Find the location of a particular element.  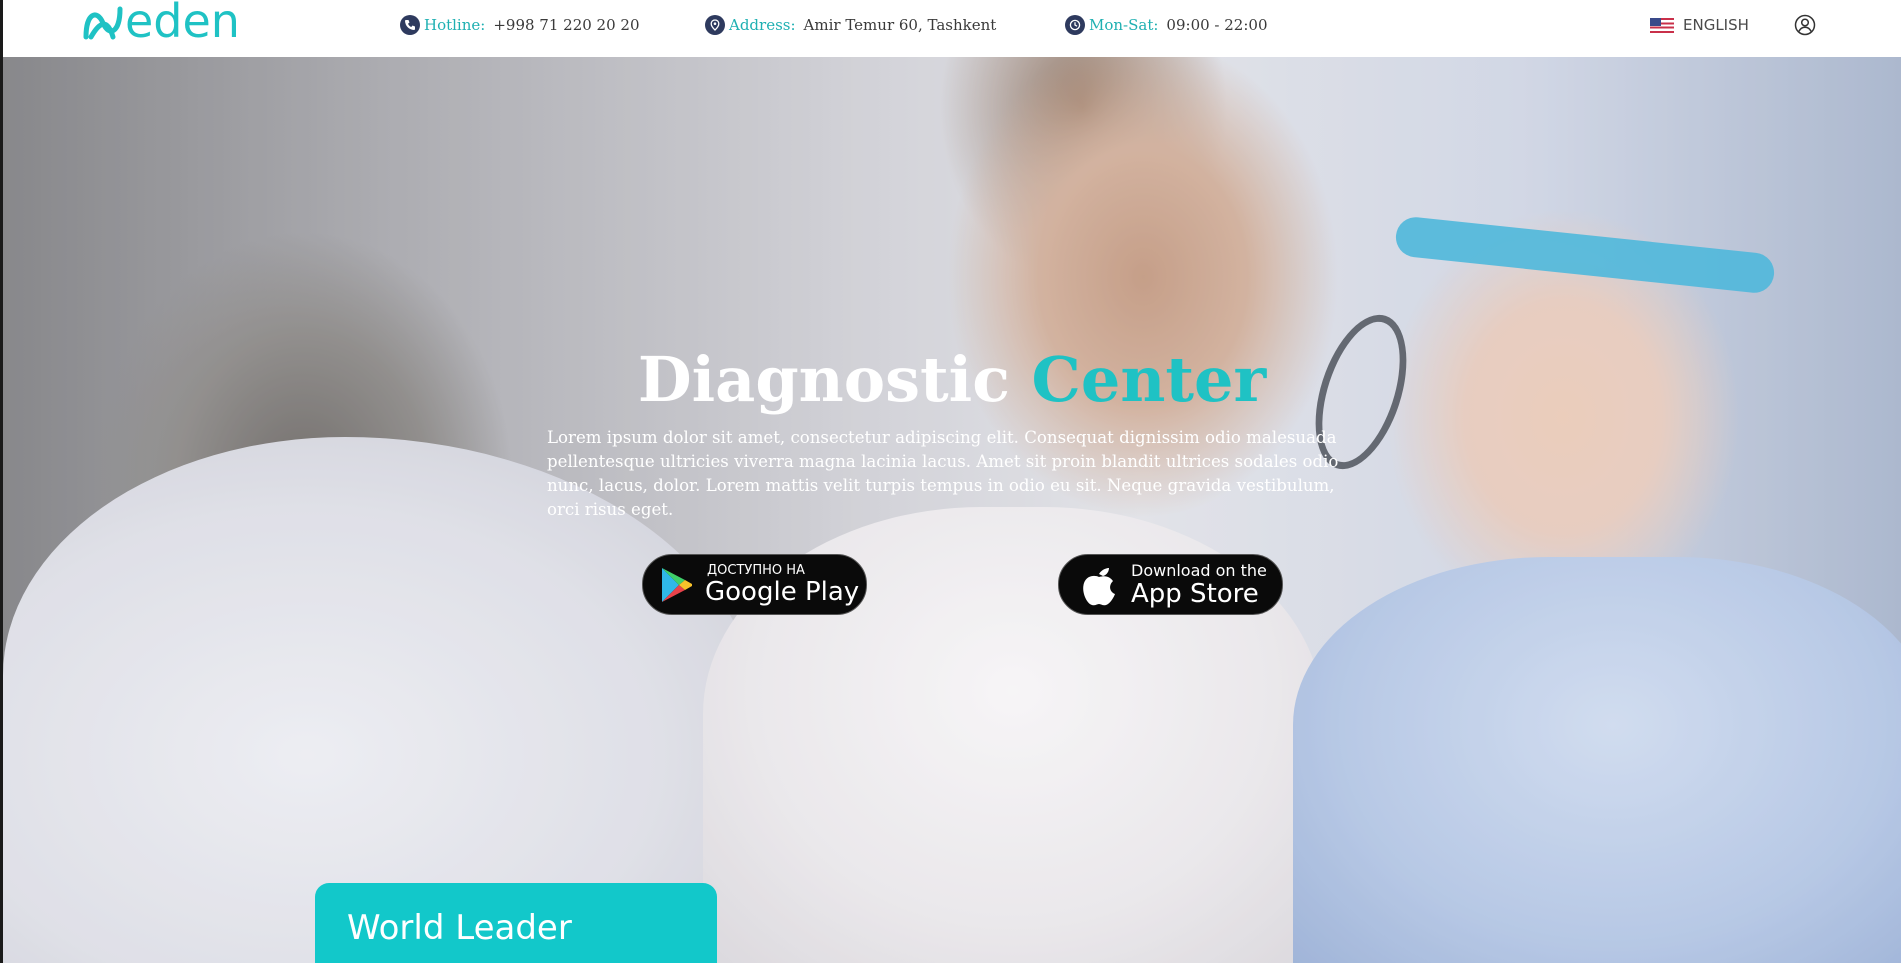

google-play-big-text: Google Play is located at coordinates (782, 591).